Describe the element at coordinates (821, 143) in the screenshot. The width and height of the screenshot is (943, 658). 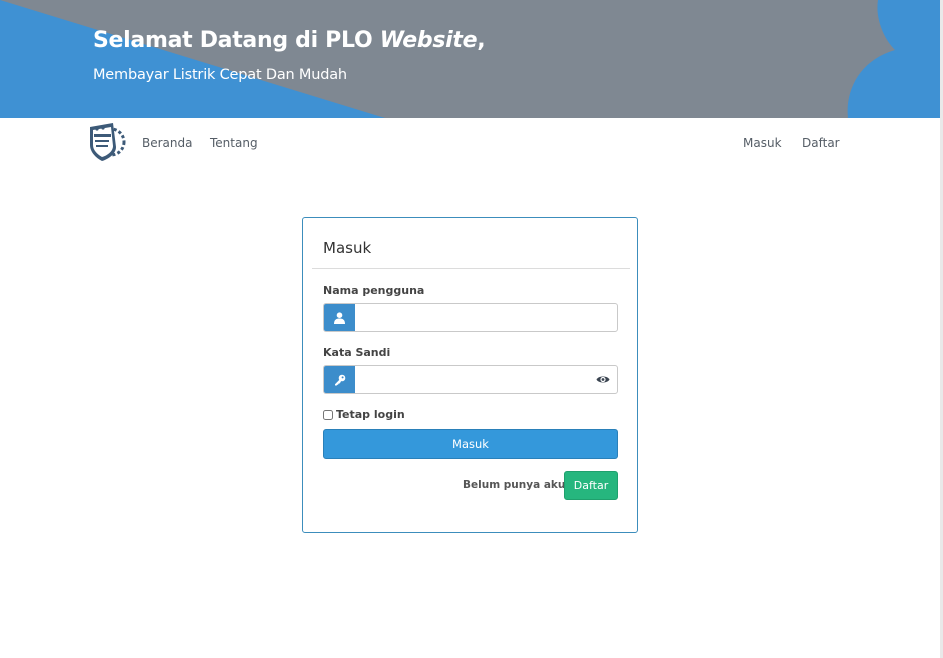
I see `nav-link-daftar: Daftar` at that location.